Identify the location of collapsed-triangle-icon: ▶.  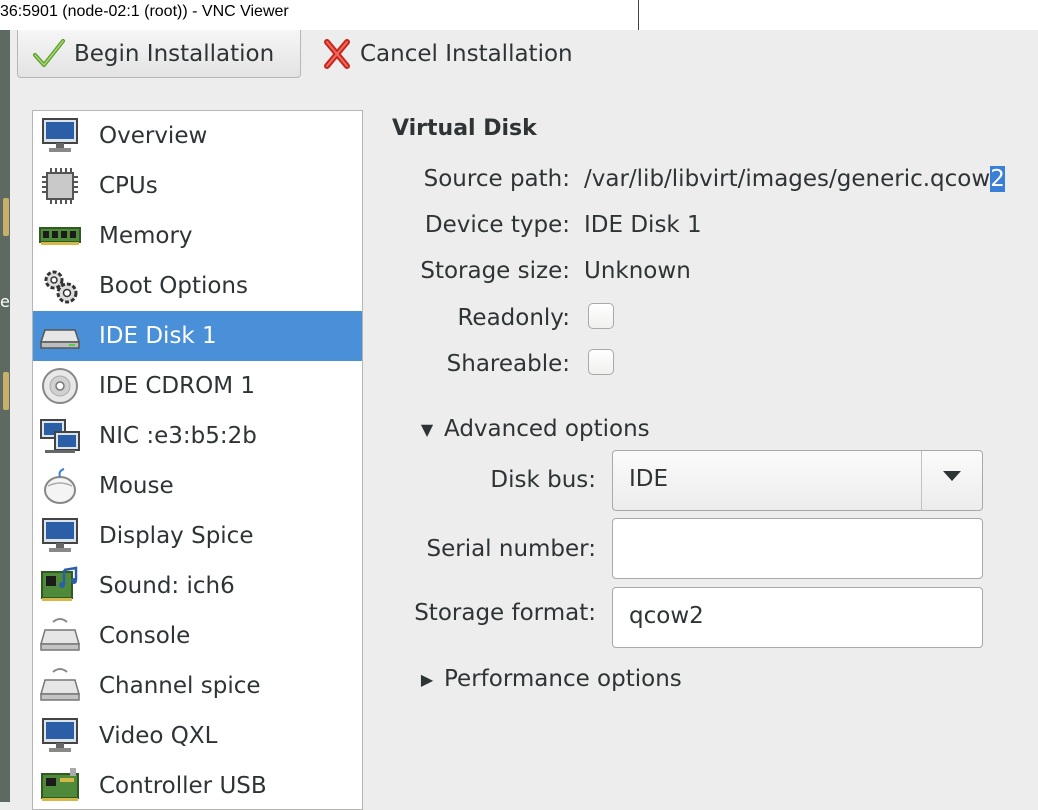
(427, 679).